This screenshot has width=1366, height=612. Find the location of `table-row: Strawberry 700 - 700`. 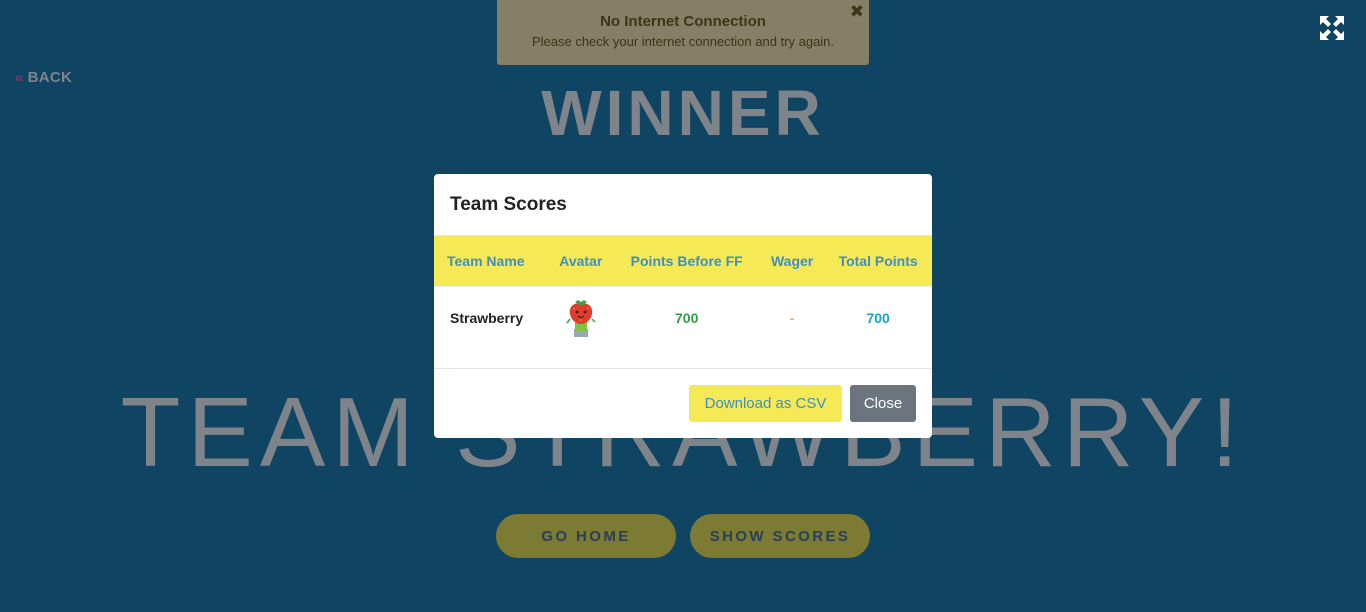

table-row: Strawberry 700 - 700 is located at coordinates (683, 317).